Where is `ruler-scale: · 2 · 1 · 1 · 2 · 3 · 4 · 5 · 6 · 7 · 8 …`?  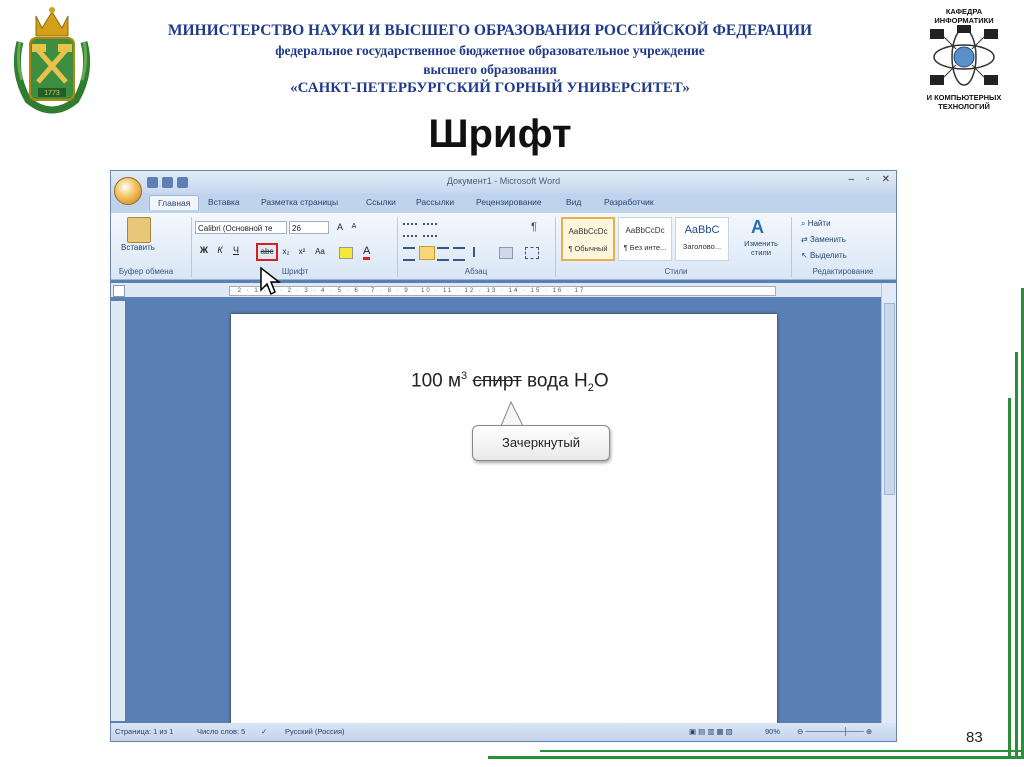 ruler-scale: · 2 · 1 · 1 · 2 · 3 · 4 · 5 · 6 · 7 · 8 … is located at coordinates (502, 291).